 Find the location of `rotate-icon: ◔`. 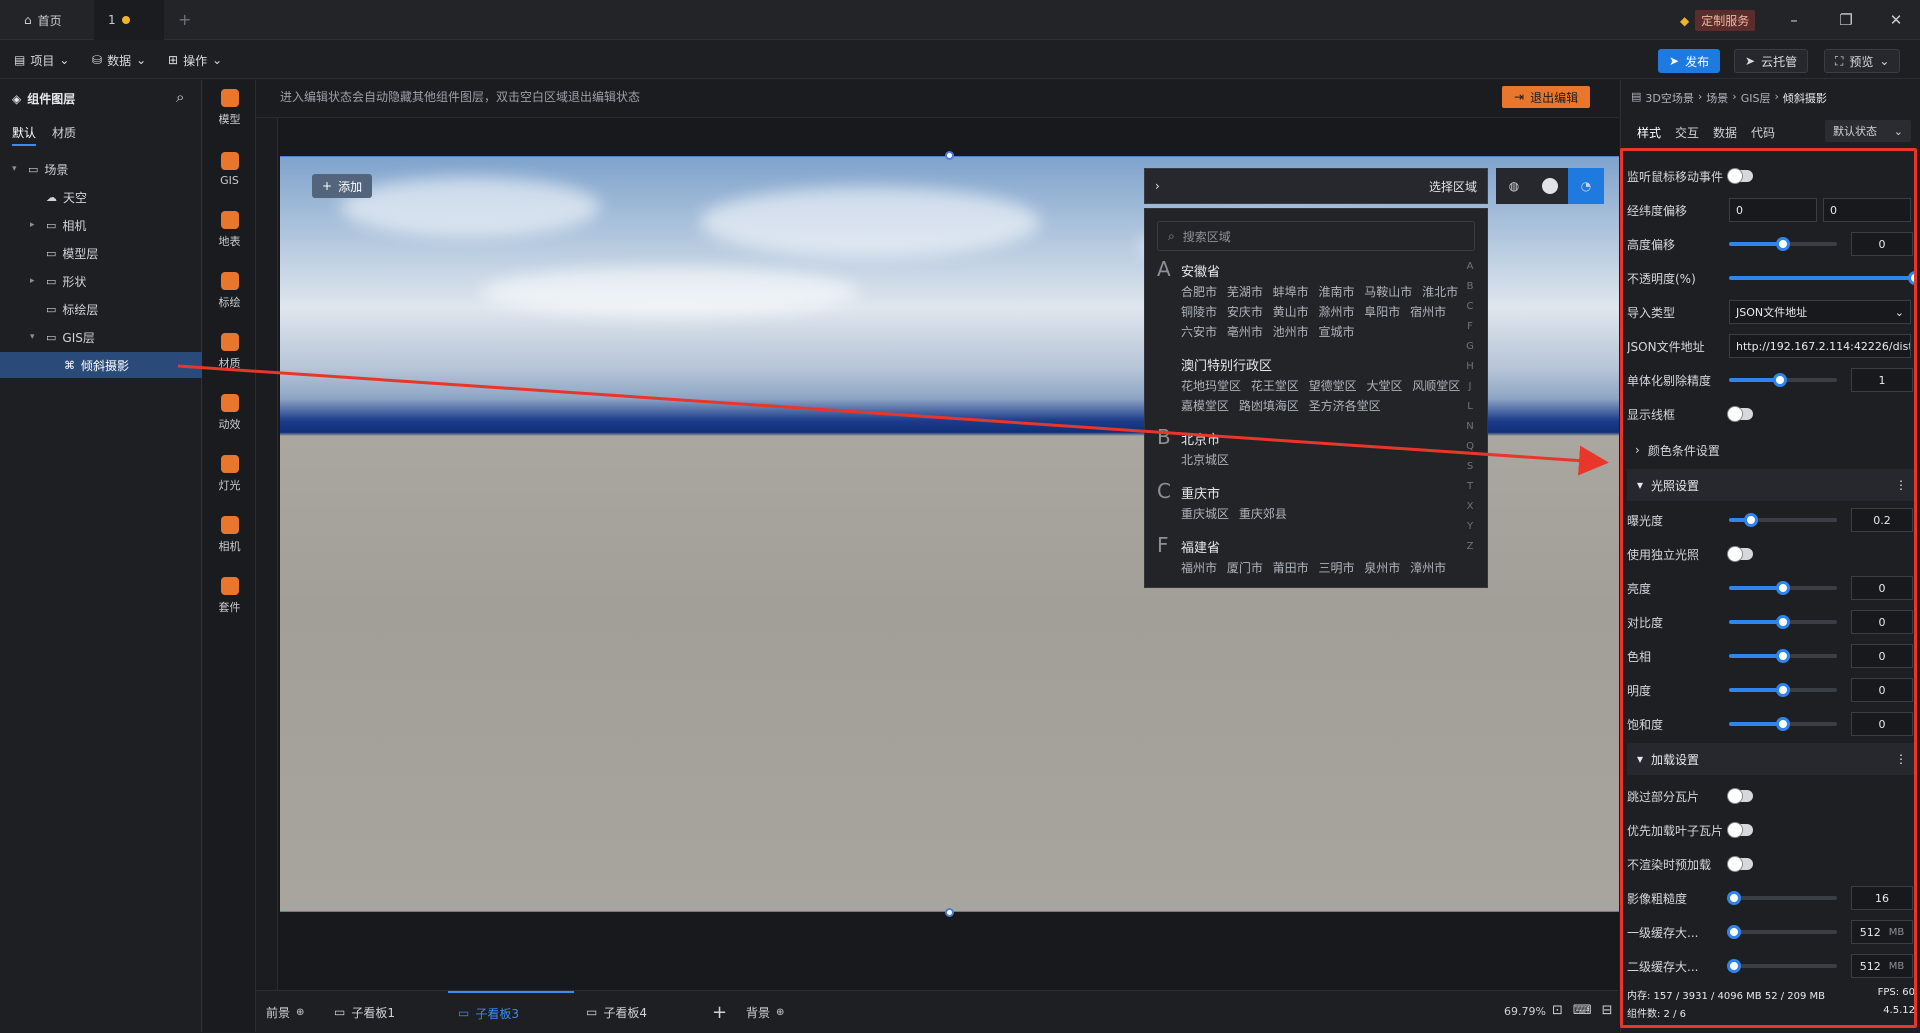

rotate-icon: ◔ is located at coordinates (1586, 186).